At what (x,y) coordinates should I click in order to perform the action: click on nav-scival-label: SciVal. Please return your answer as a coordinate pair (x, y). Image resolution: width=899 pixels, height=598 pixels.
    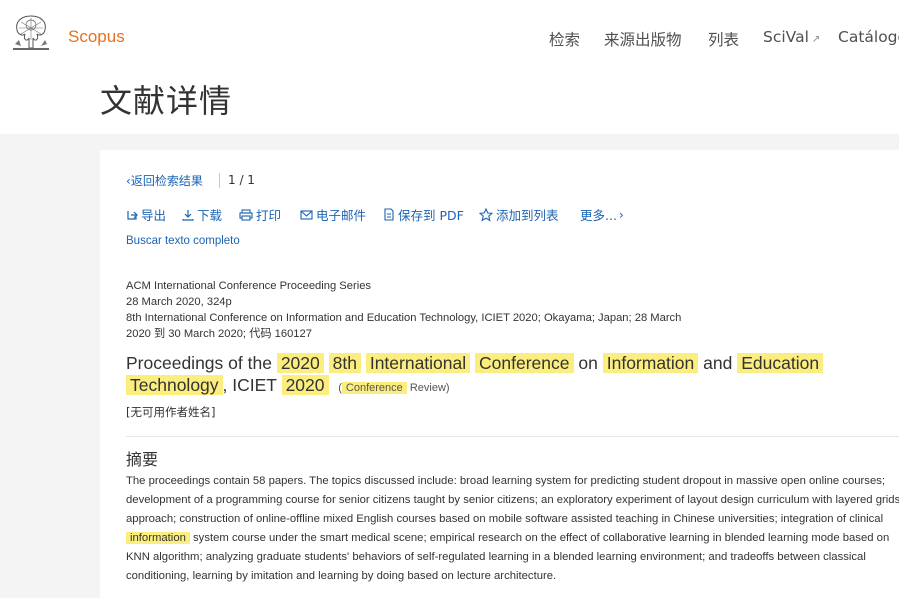
    Looking at the image, I should click on (786, 37).